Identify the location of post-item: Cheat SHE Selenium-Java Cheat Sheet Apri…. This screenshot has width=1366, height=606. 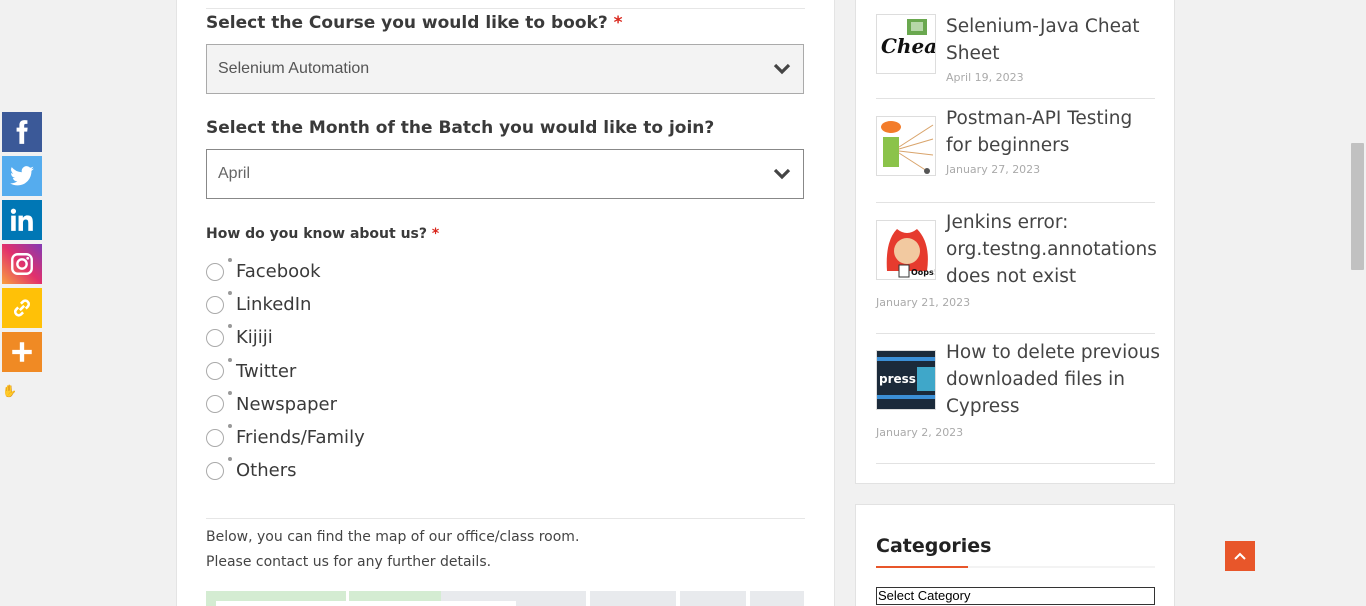
(1015, 50).